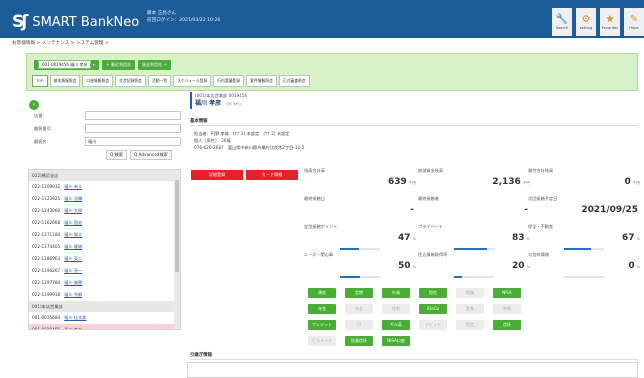 This screenshot has width=644, height=378. I want to click on favorites-tool-button: ★ Favorites, so click(610, 22).